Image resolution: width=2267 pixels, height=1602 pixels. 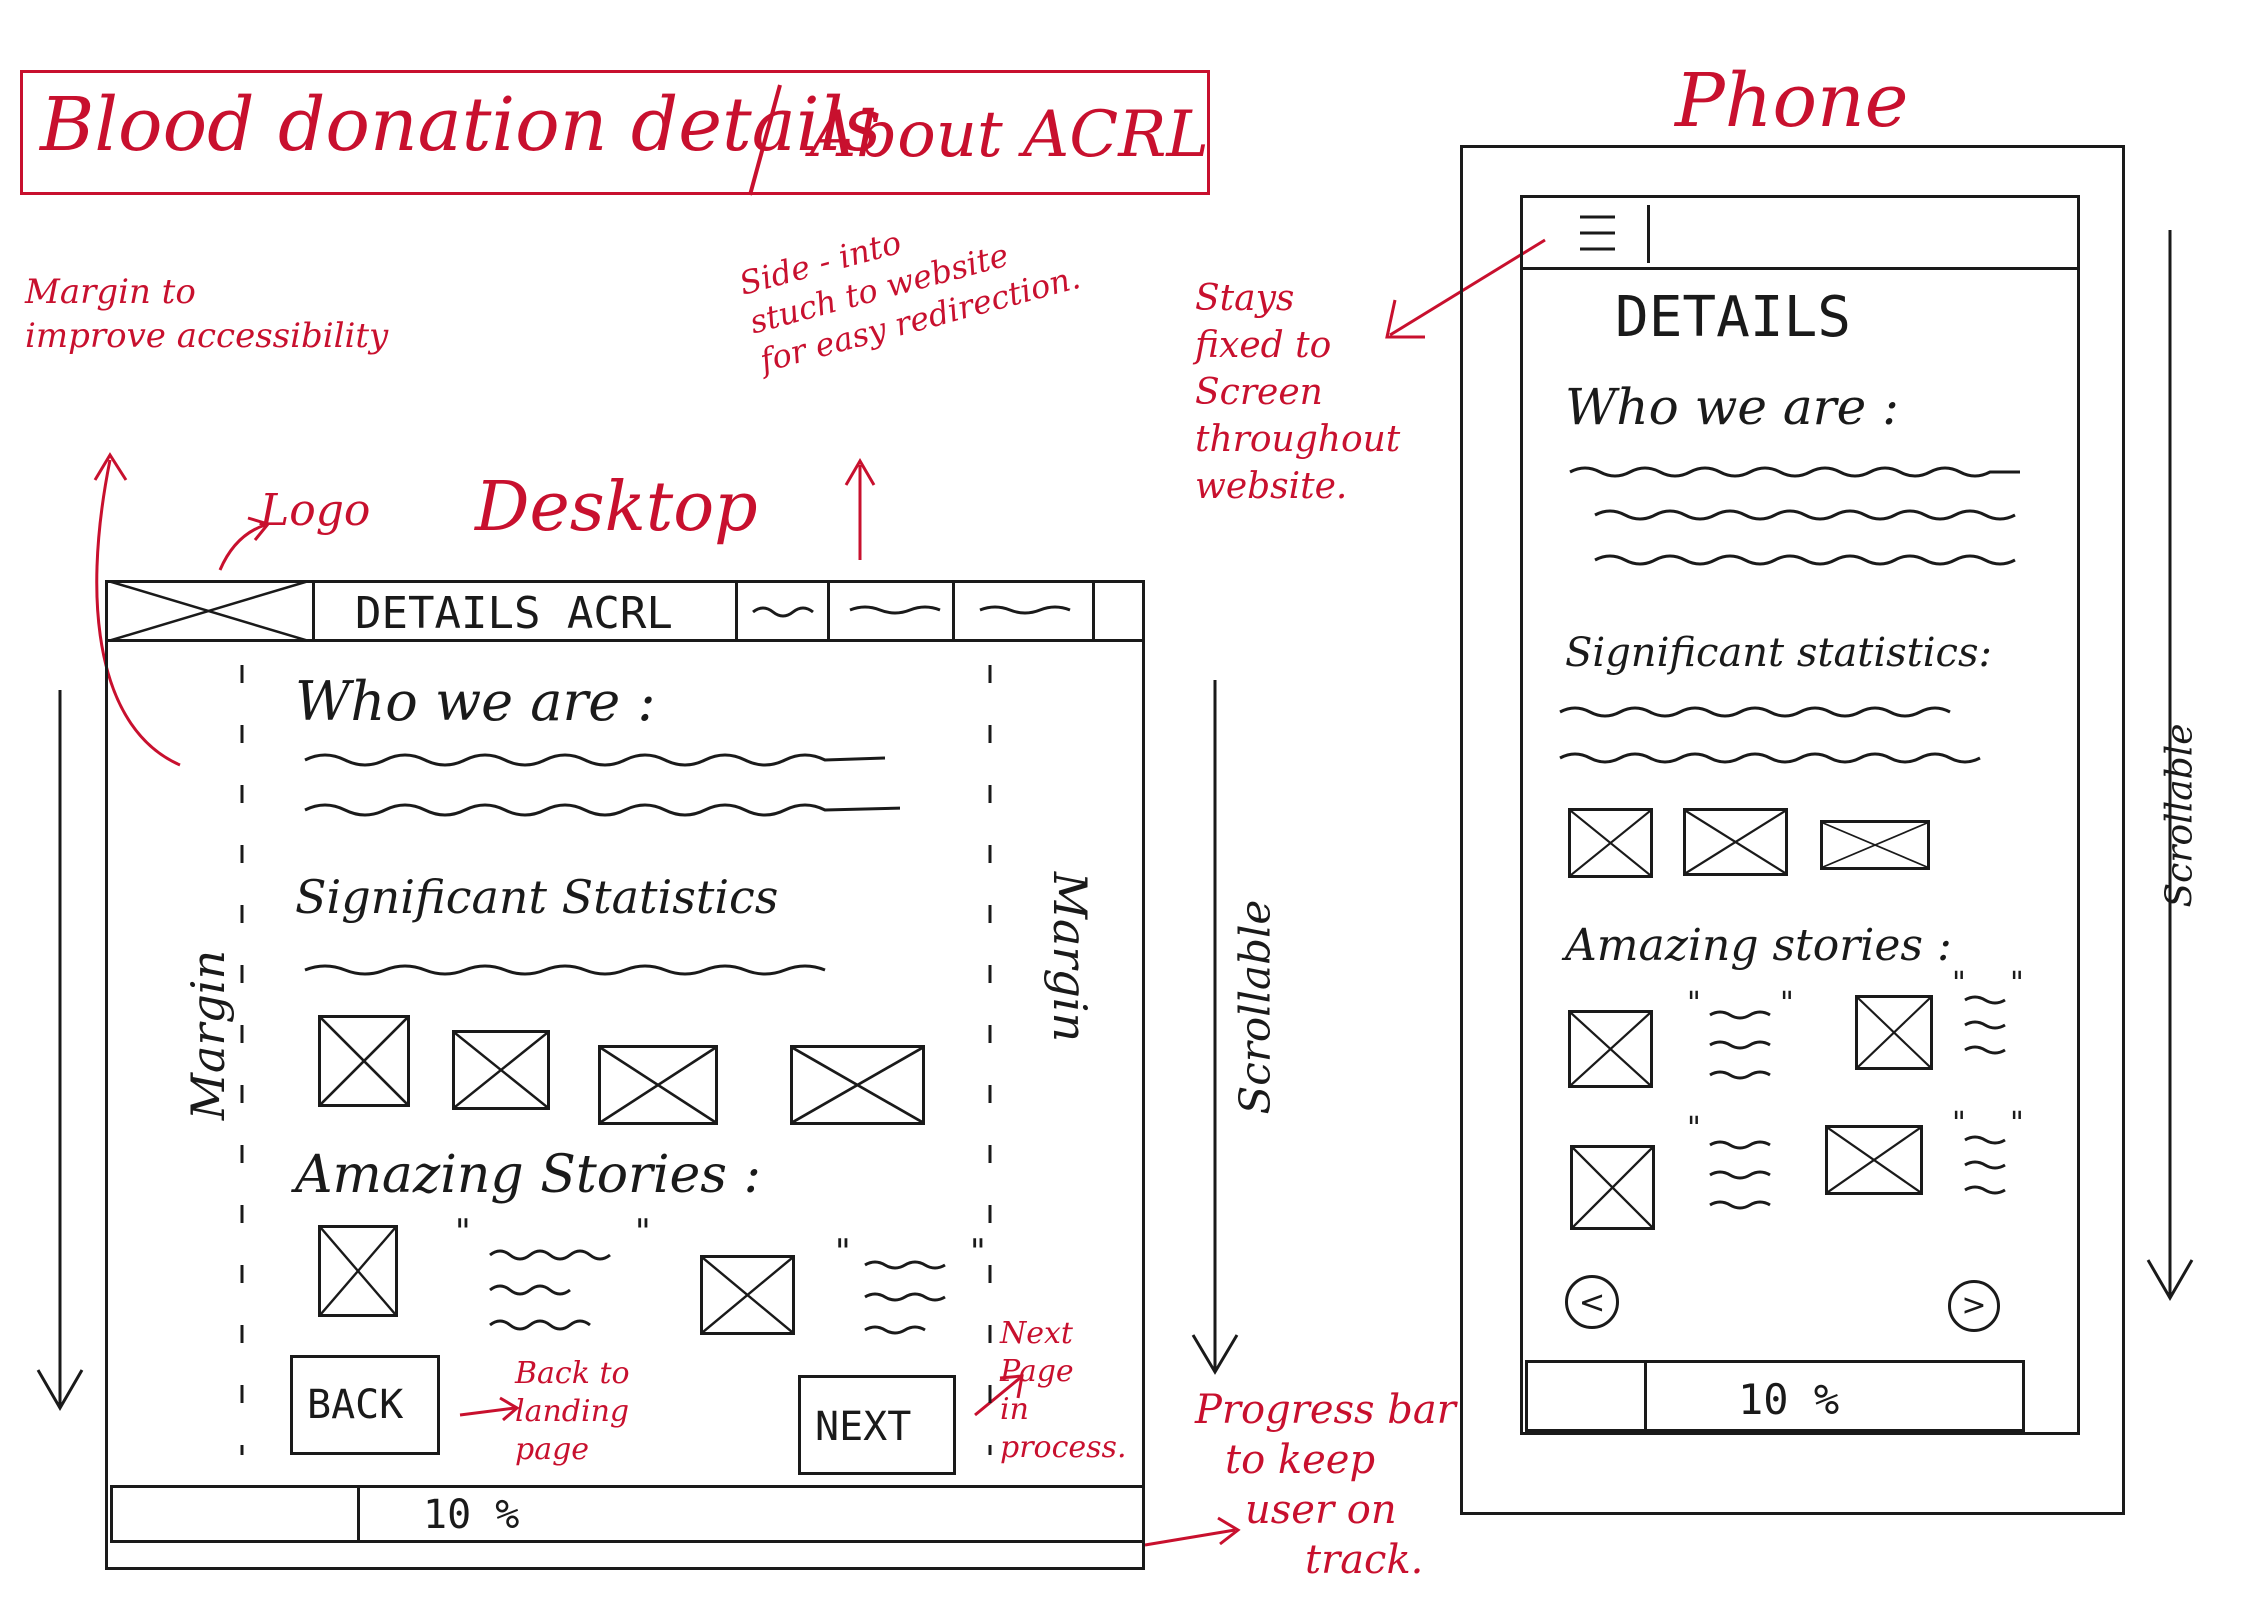 What do you see at coordinates (1597, 233) in the screenshot?
I see `hamburger-icon` at bounding box center [1597, 233].